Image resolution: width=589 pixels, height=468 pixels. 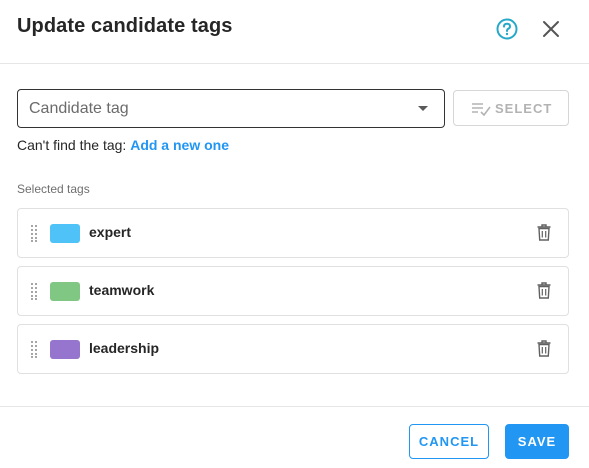 What do you see at coordinates (507, 29) in the screenshot?
I see `help-circle-icon` at bounding box center [507, 29].